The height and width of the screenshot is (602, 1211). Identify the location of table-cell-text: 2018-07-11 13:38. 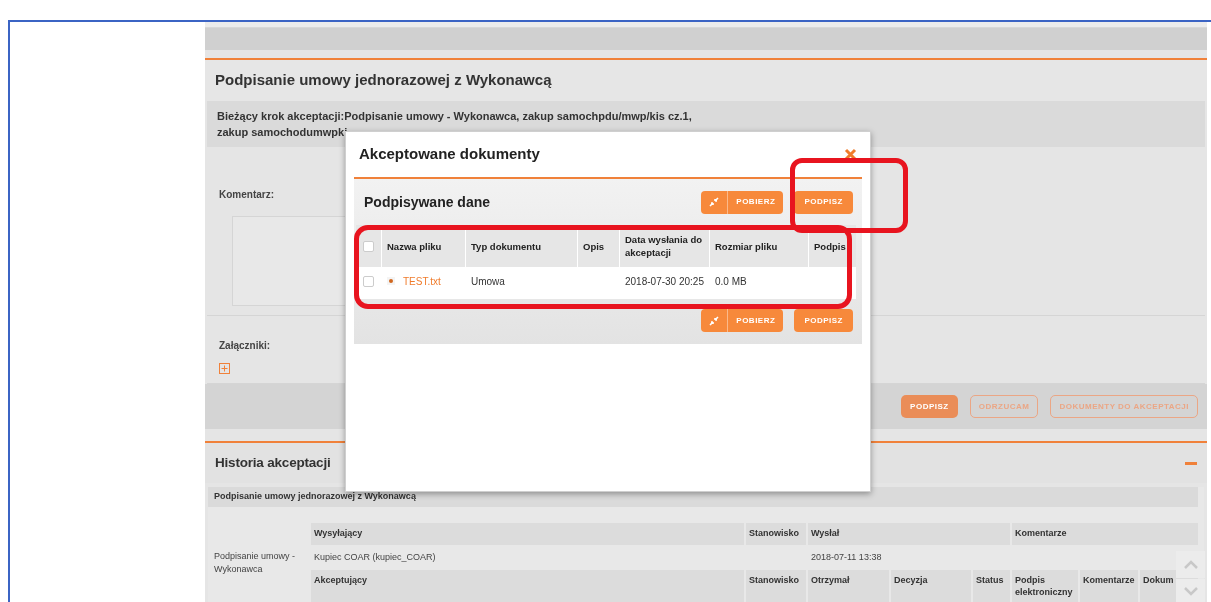
(846, 557).